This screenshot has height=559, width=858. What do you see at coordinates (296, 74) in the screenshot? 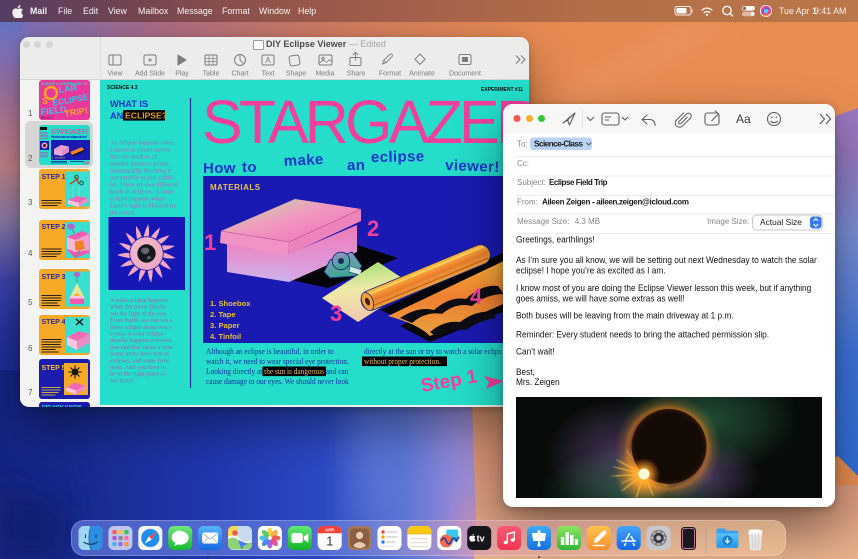
I see `svg-text: Shape` at bounding box center [296, 74].